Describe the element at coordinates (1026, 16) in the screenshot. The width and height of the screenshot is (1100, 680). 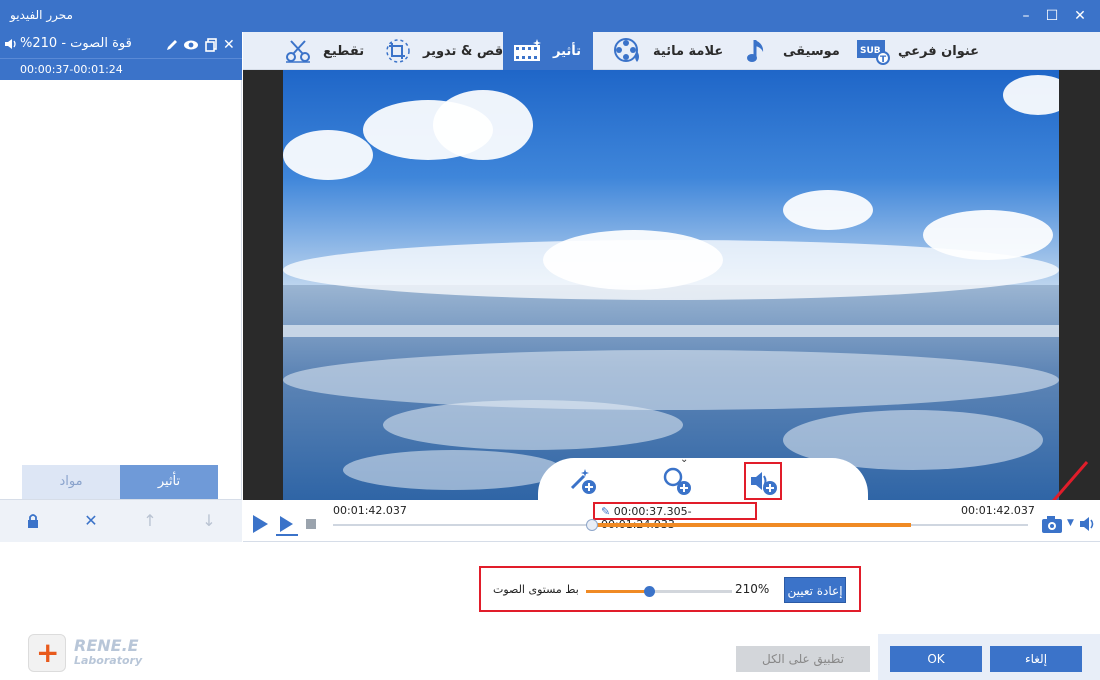
I see `minimize-icon: –` at that location.